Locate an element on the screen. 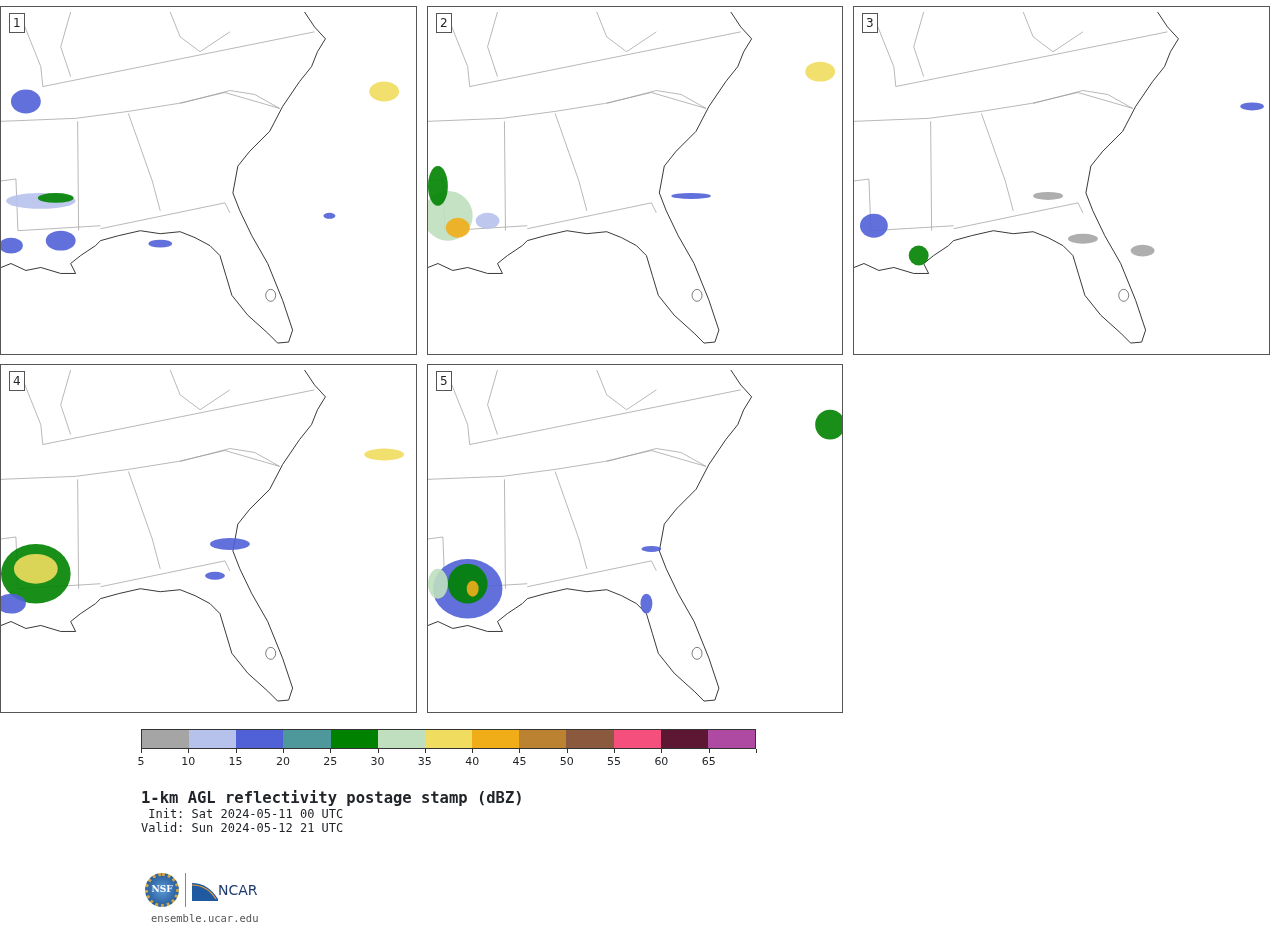  scale-tick-label: 65 is located at coordinates (708, 762).